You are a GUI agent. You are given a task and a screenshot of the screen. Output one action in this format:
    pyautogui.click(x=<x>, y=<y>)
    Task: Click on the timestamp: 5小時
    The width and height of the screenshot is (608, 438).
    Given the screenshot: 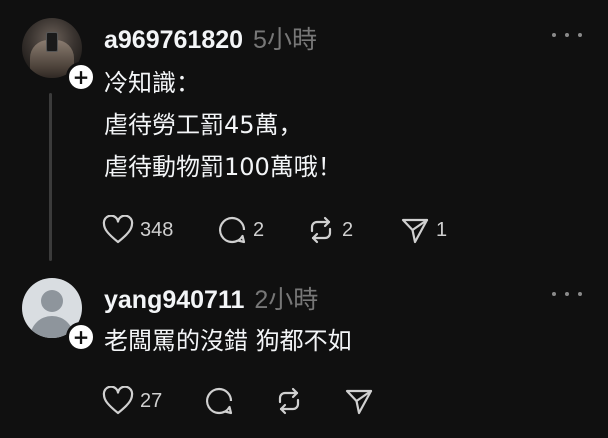 What is the action you would take?
    pyautogui.click(x=285, y=40)
    